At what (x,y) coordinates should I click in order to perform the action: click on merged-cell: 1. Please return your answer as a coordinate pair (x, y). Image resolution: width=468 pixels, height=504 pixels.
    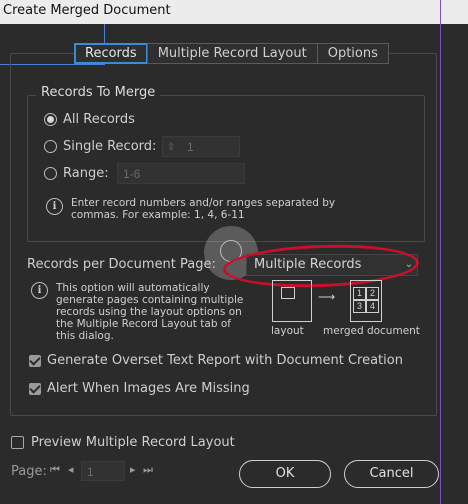
    Looking at the image, I should click on (359, 293).